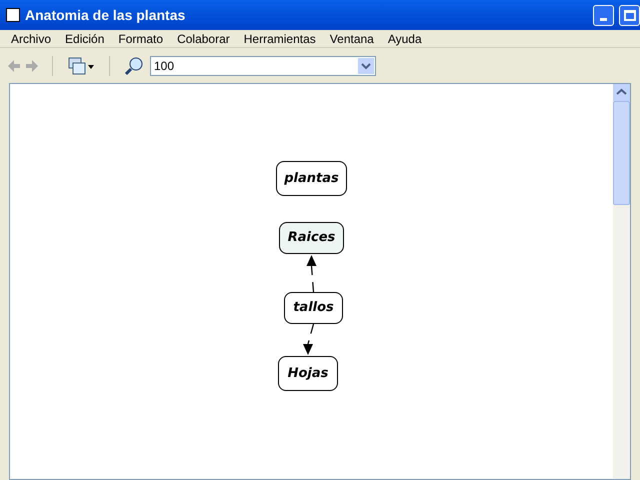 Image resolution: width=640 pixels, height=480 pixels. I want to click on menu-item: Edición, so click(85, 39).